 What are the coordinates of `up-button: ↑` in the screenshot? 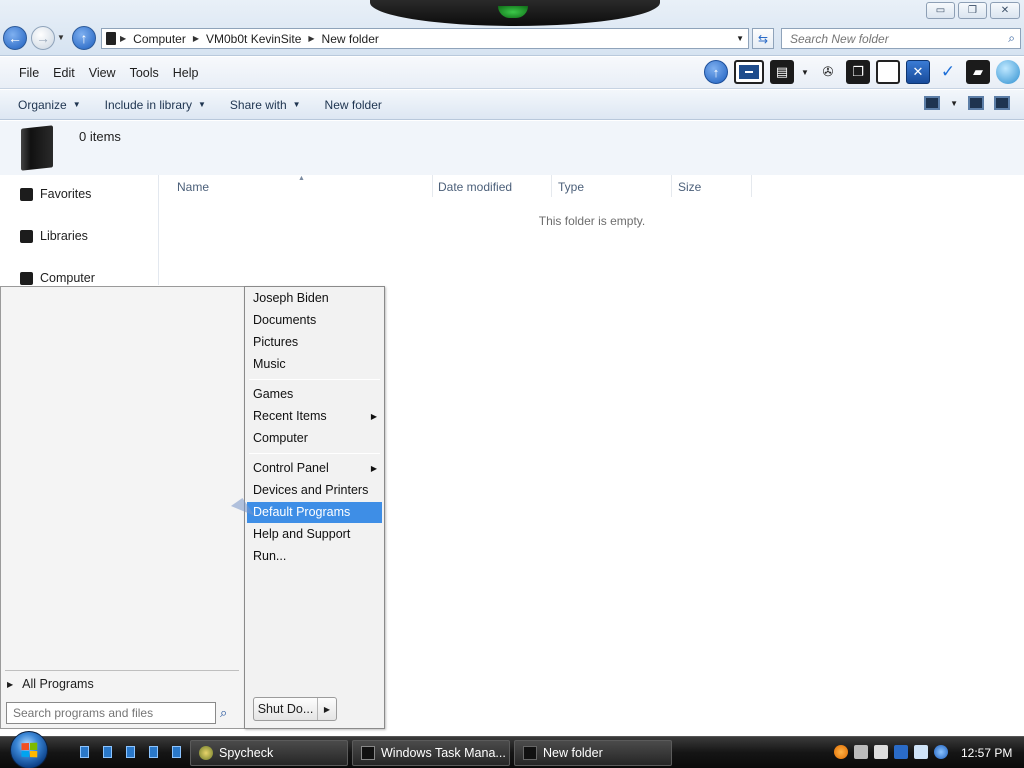 It's located at (84, 38).